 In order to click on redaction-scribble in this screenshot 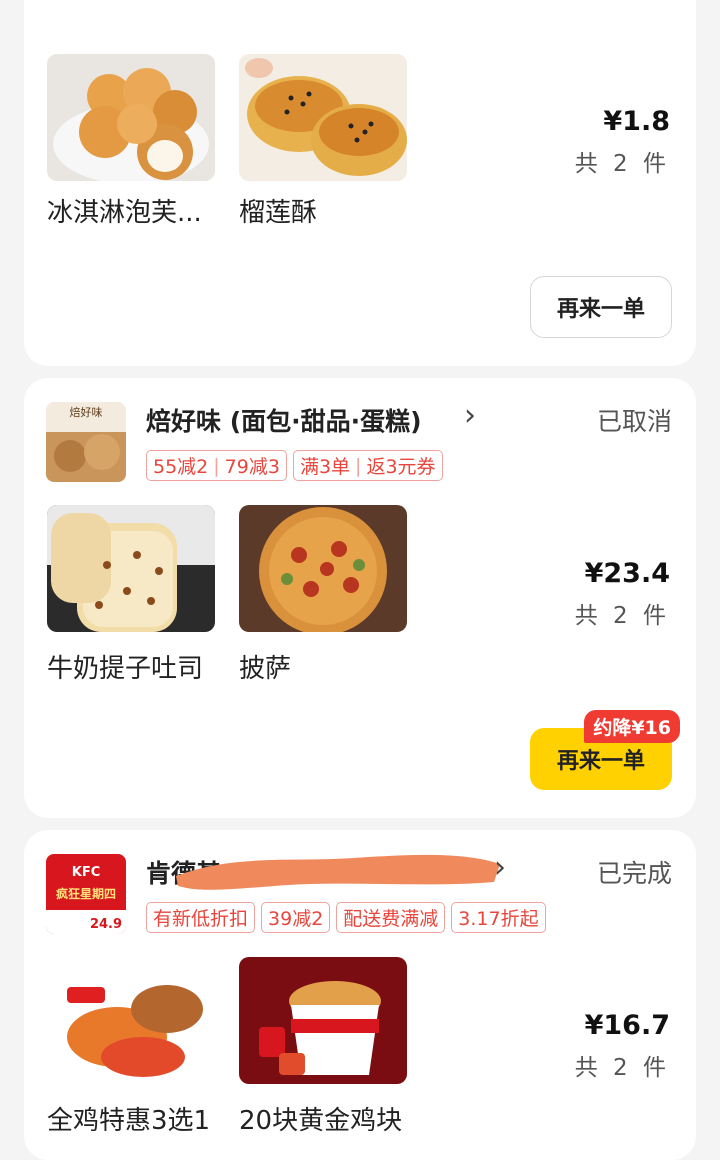, I will do `click(338, 872)`.